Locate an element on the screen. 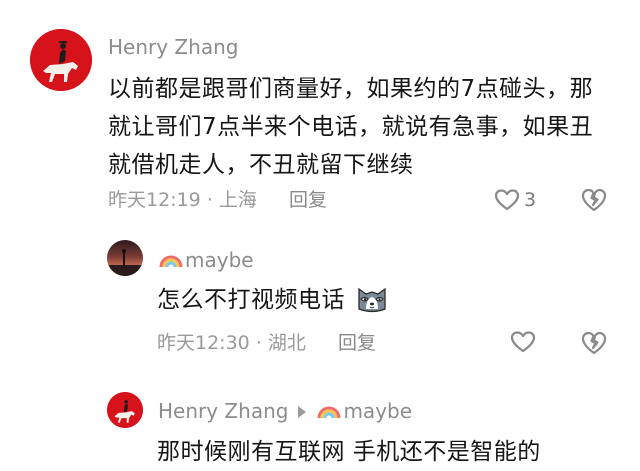 This screenshot has height=471, width=640. reply-text: 怎么不打视频电话 is located at coordinates (273, 300).